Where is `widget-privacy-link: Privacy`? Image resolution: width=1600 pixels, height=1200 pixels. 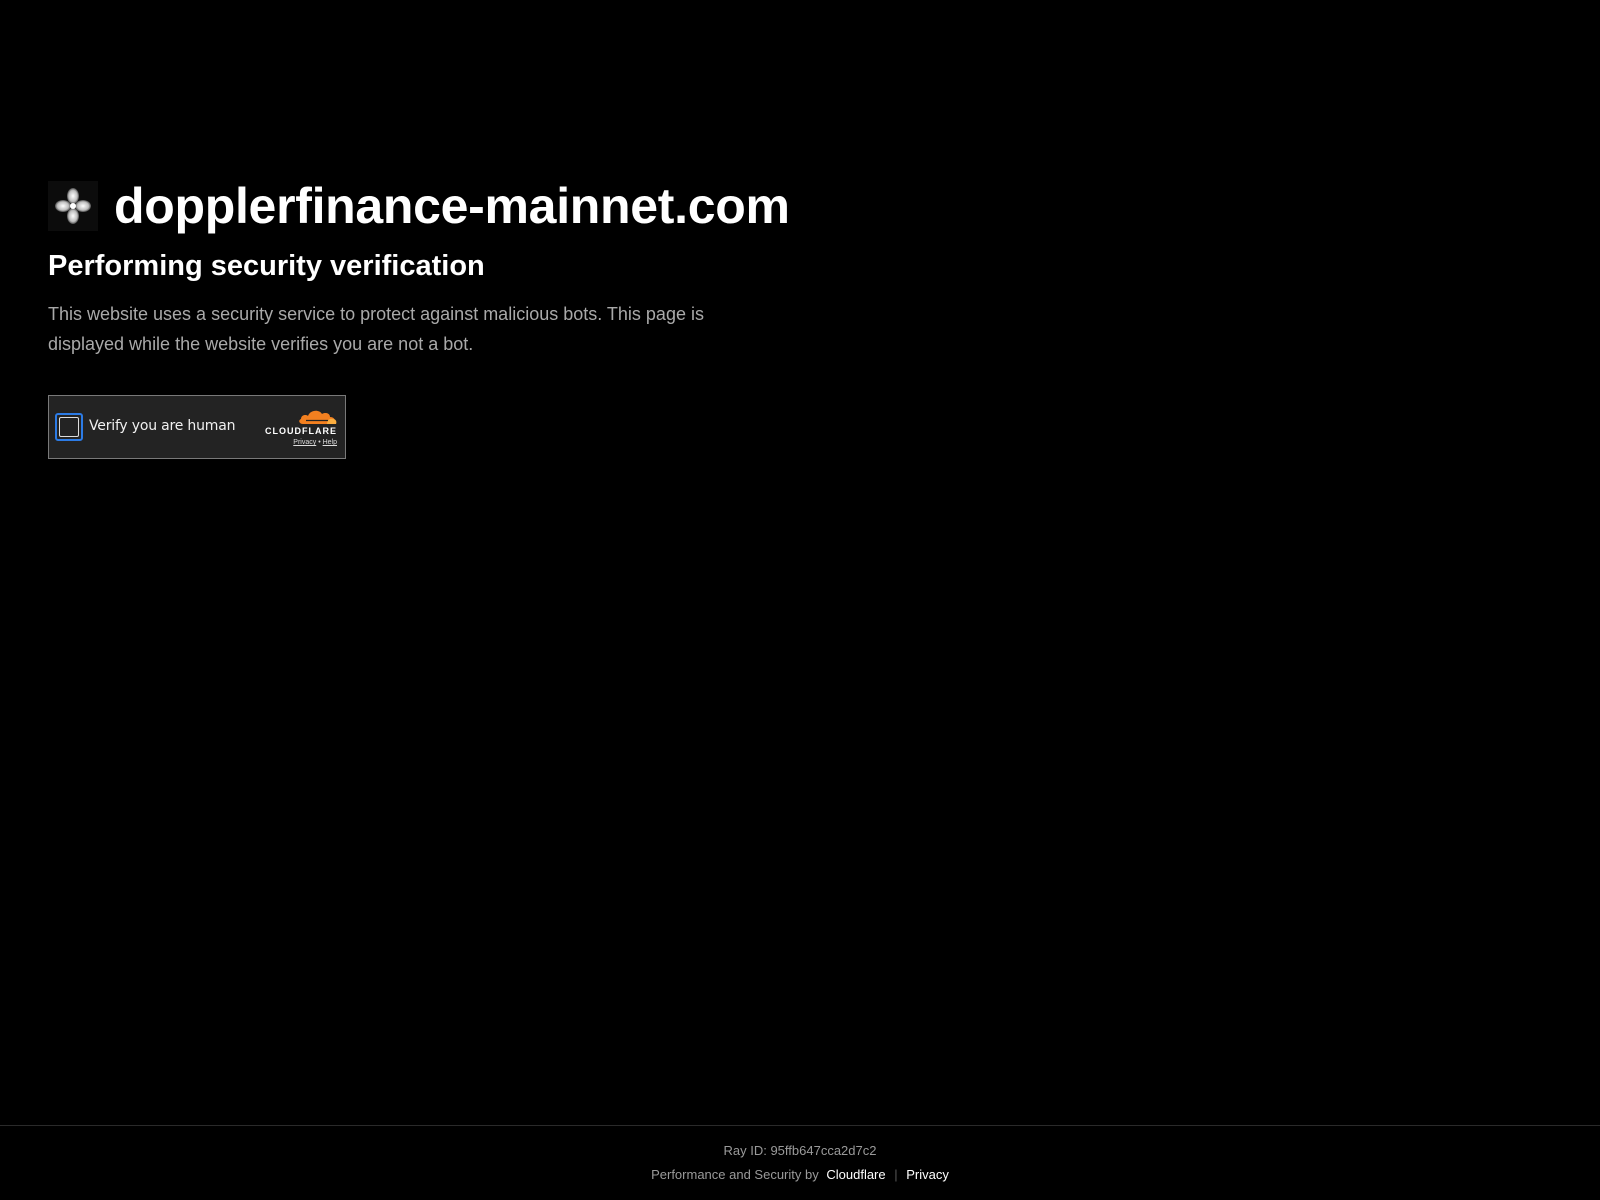 widget-privacy-link: Privacy is located at coordinates (304, 442).